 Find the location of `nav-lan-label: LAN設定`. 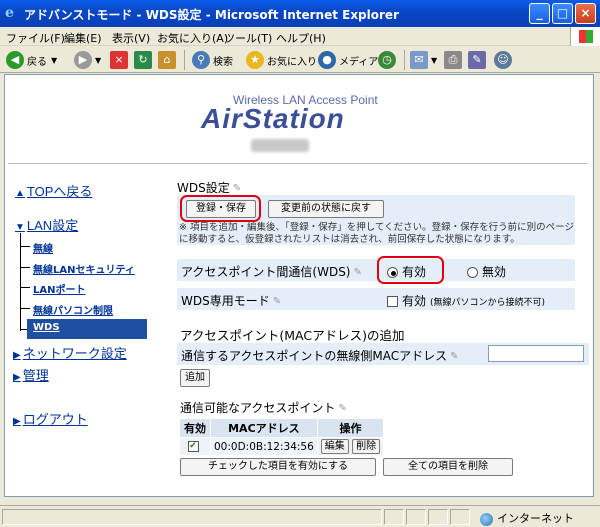

nav-lan-label: LAN設定 is located at coordinates (52, 225).